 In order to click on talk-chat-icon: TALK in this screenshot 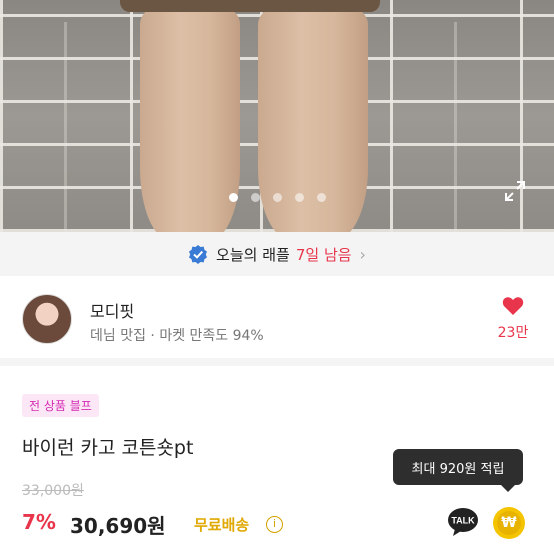, I will do `click(463, 522)`.